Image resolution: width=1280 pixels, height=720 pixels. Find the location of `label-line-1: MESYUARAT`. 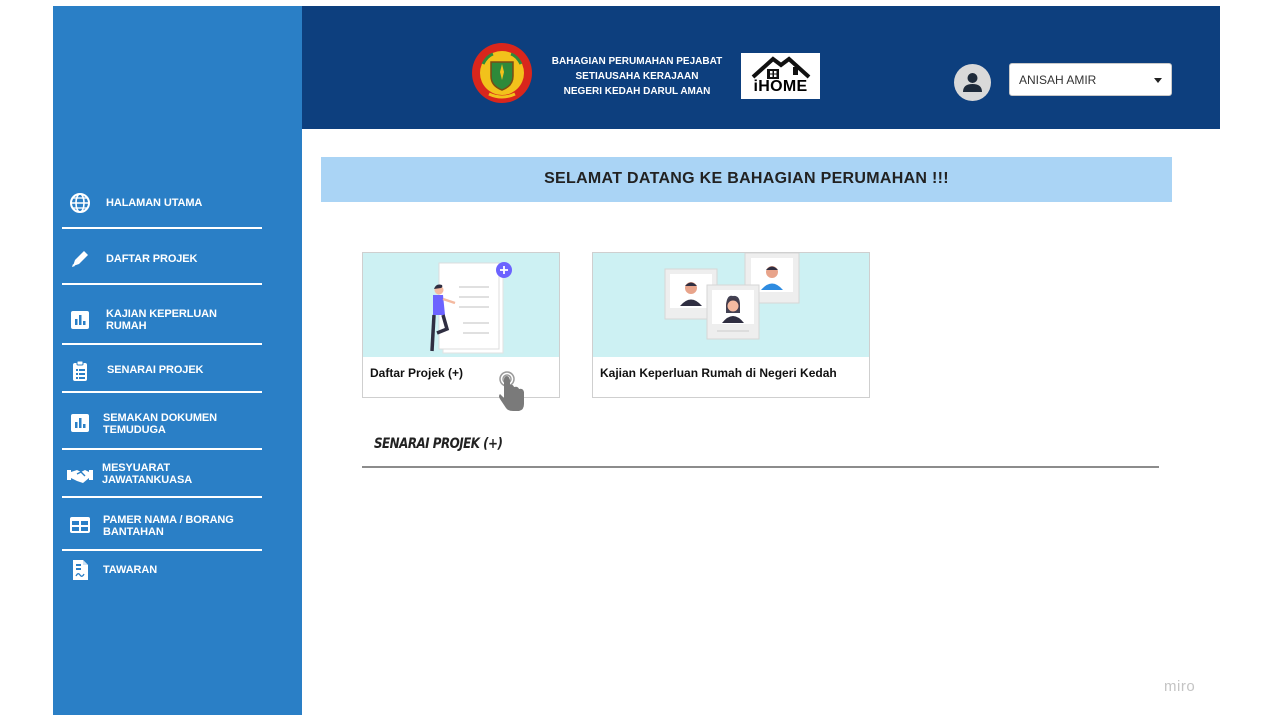

label-line-1: MESYUARAT is located at coordinates (136, 468).